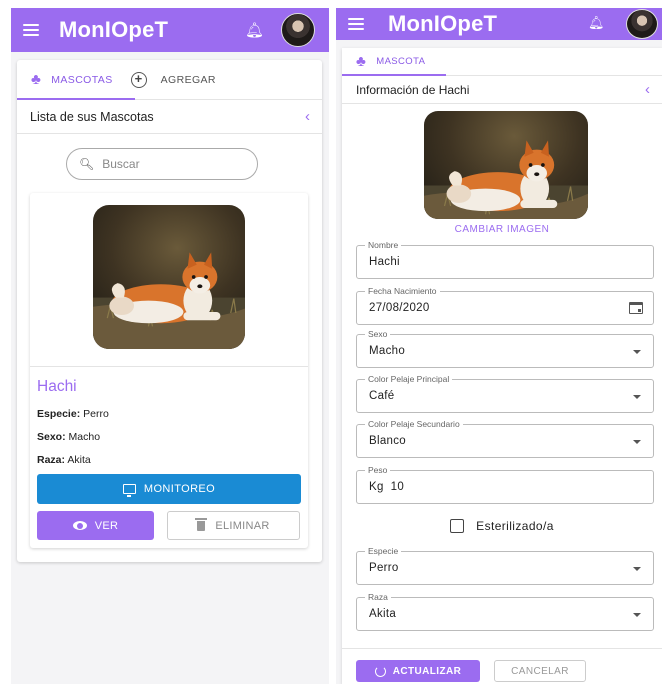  I want to click on field-value: Perro, so click(384, 568).